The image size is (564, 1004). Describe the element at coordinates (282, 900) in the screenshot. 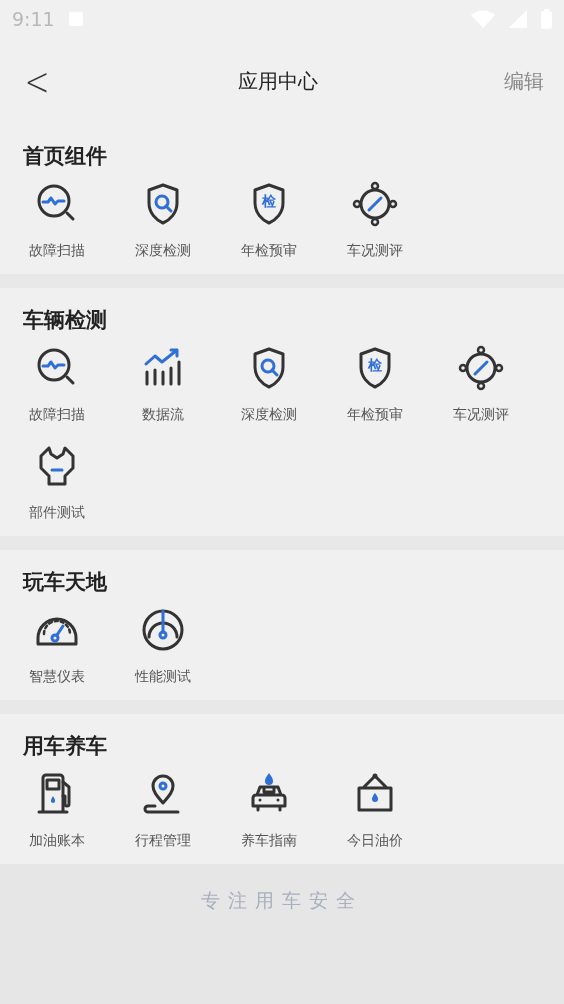

I see `footer-slogan: 专注用车安全` at that location.